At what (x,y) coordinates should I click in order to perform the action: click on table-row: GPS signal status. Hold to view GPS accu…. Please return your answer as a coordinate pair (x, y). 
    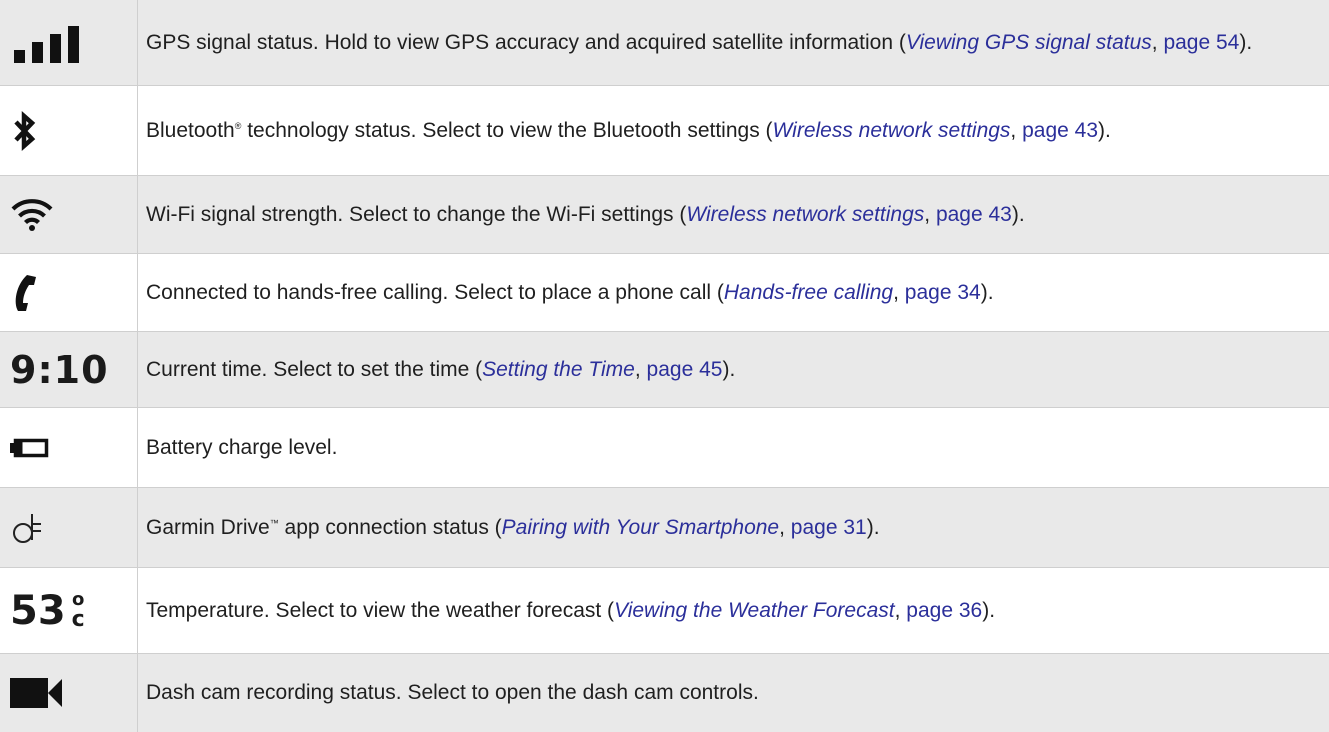
    Looking at the image, I should click on (664, 43).